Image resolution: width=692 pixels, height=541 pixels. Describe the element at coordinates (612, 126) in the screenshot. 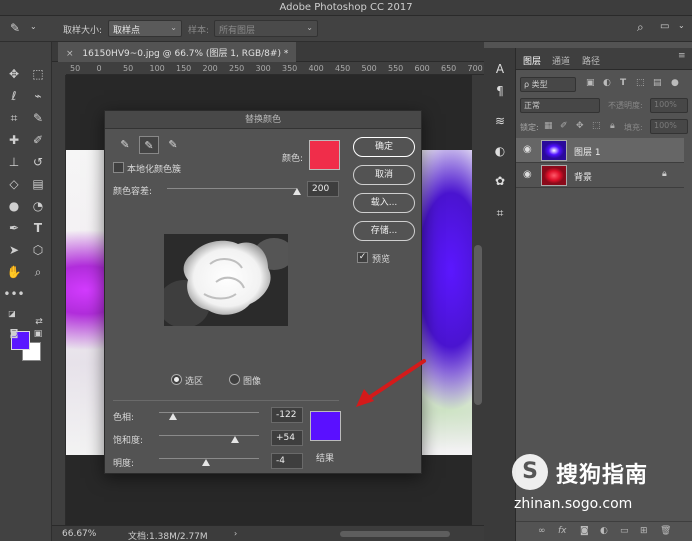

I see `lock-all-icon: 🔒︎` at that location.